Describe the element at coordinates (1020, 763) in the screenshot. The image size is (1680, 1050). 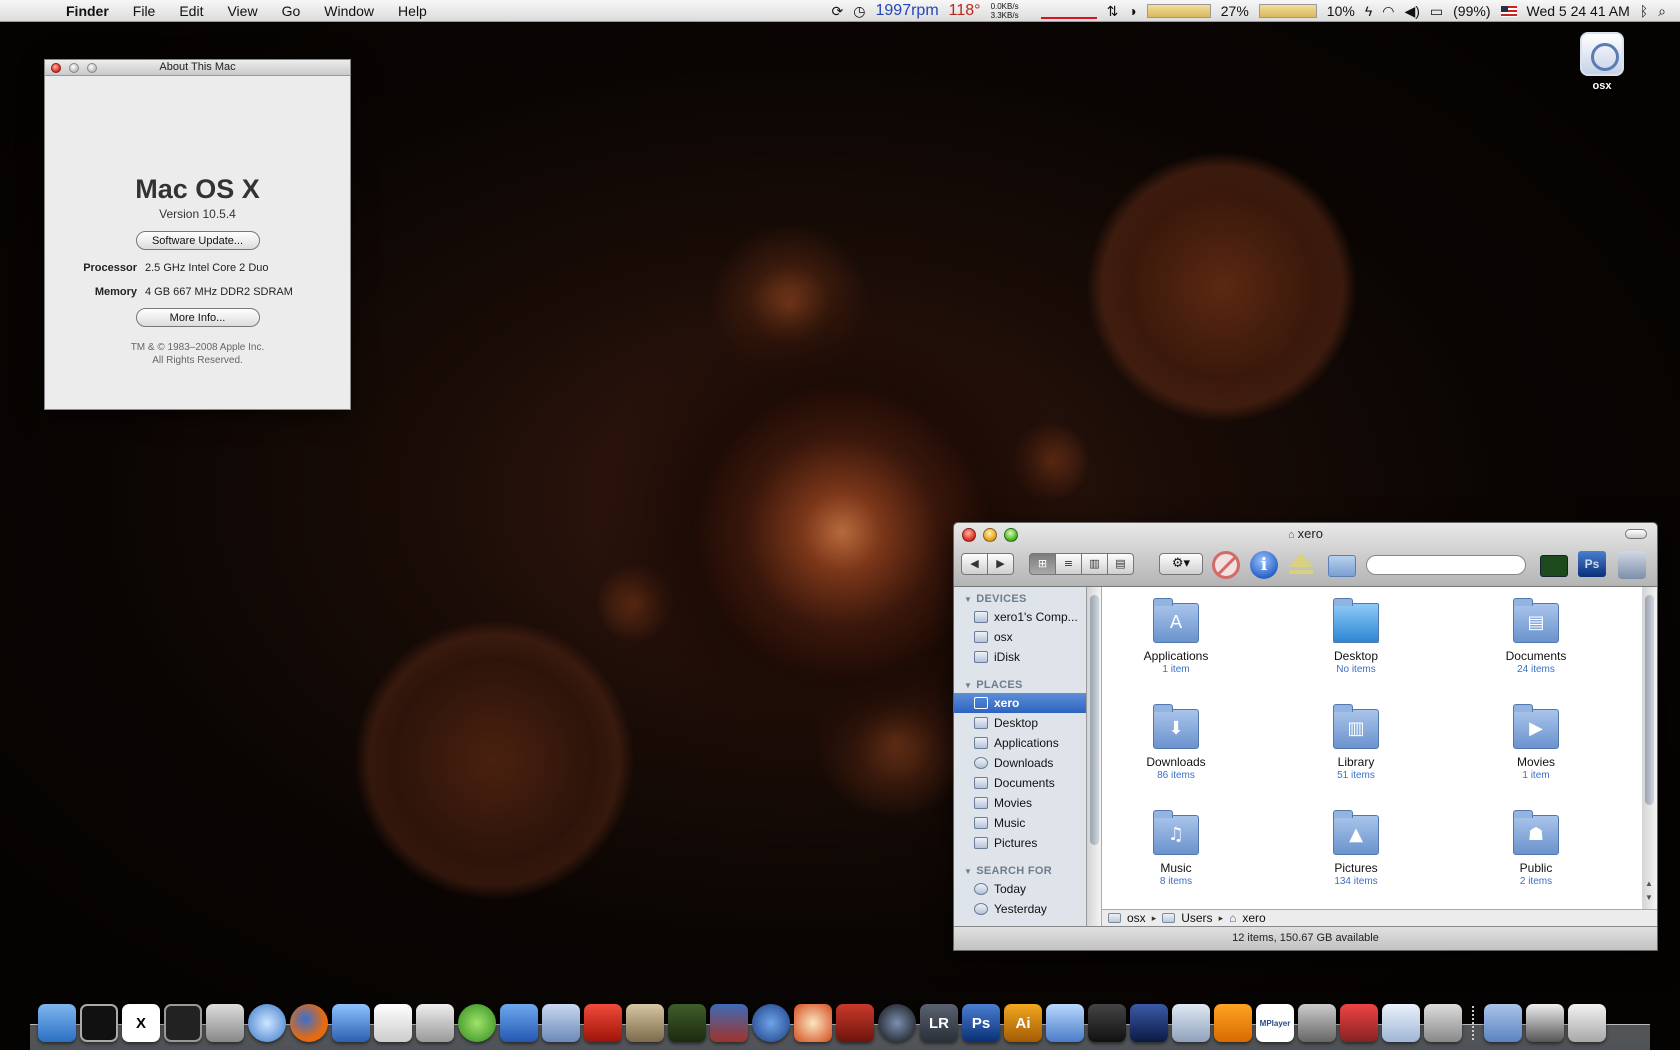
I see `sidebar-item-downloads: Downloads` at that location.